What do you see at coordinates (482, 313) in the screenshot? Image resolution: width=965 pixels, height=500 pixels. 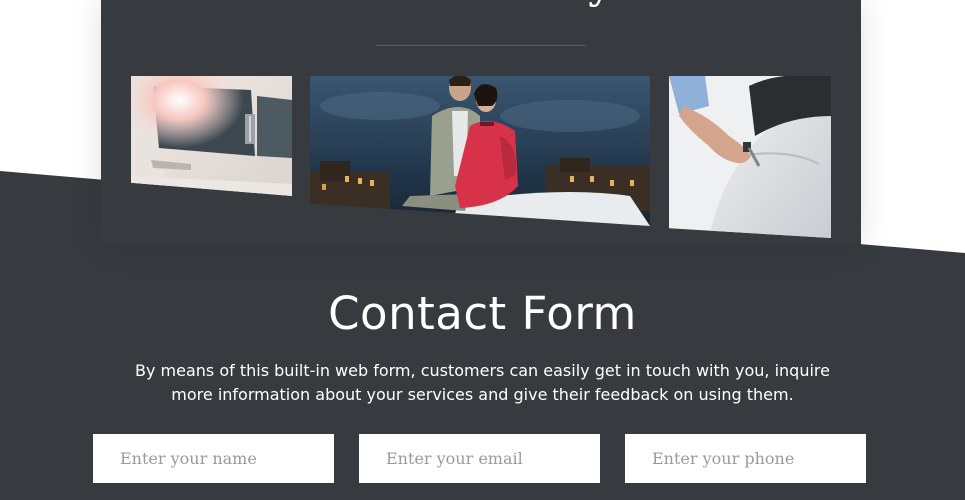 I see `contact-title: Contact Form` at bounding box center [482, 313].